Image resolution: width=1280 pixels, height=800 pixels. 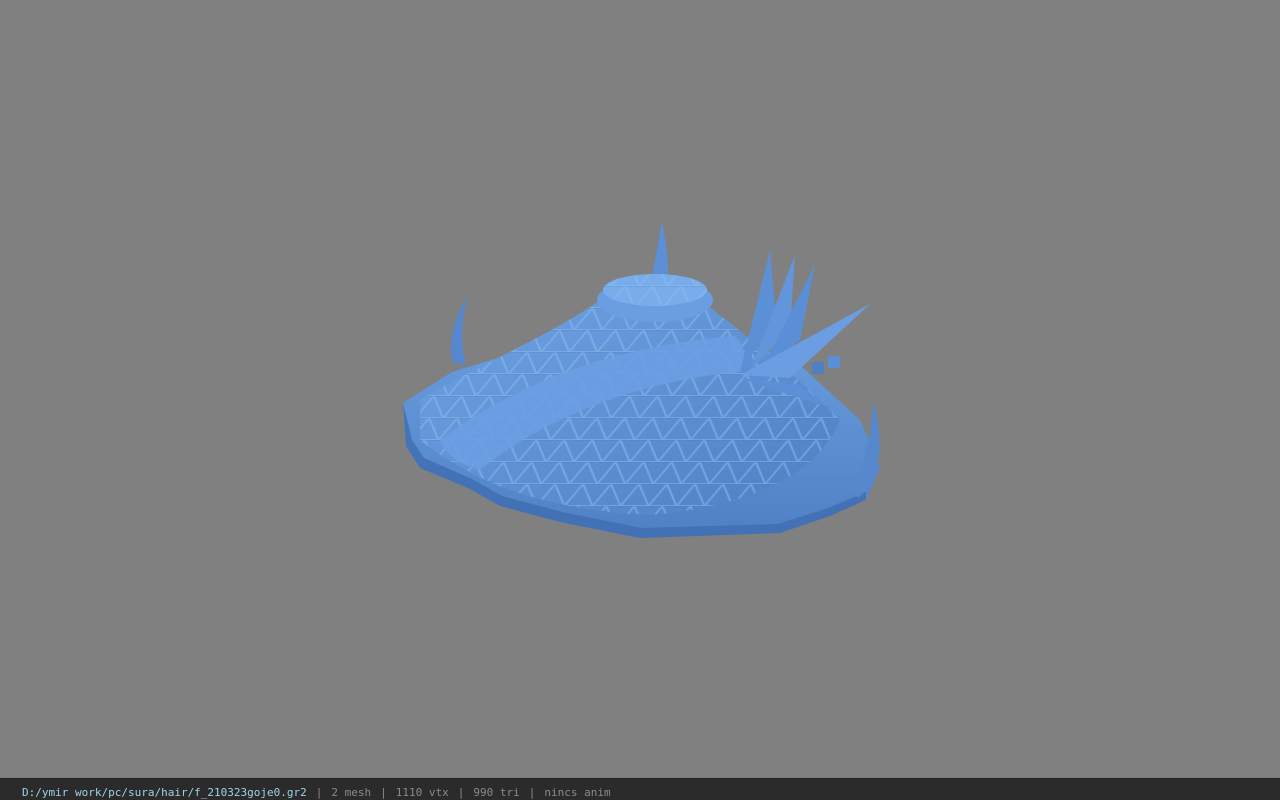 I want to click on top-spike, so click(x=660, y=250).